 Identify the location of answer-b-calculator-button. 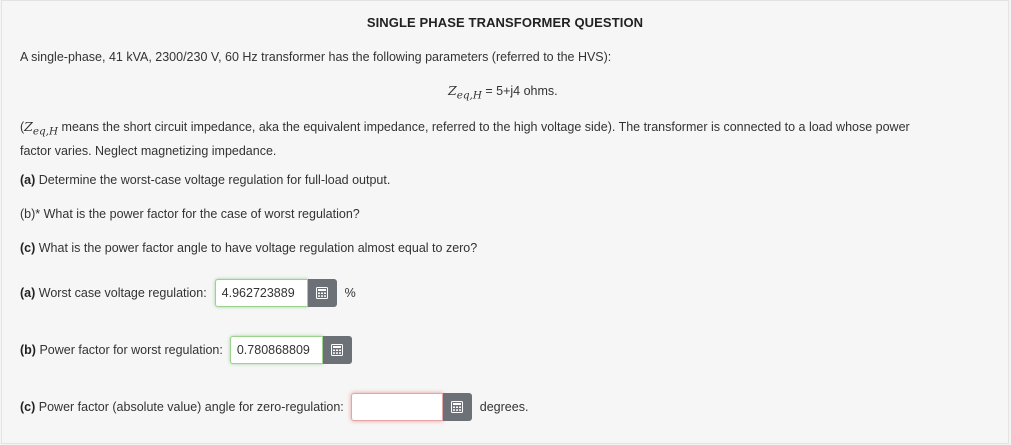
(337, 350).